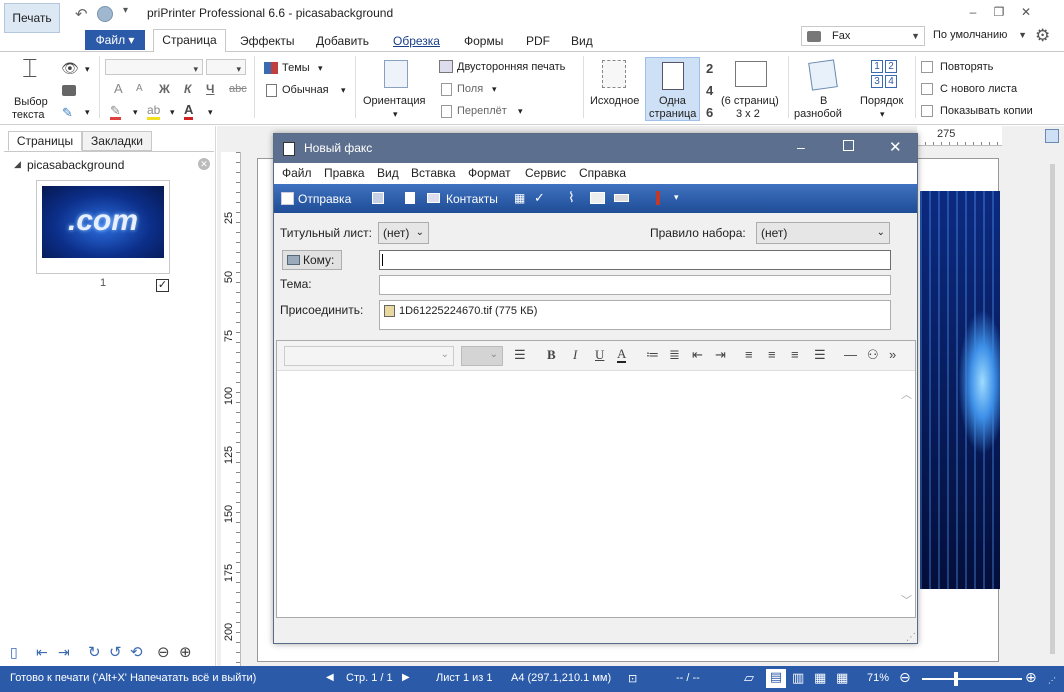  What do you see at coordinates (187, 89) in the screenshot?
I see `italic-button: К` at bounding box center [187, 89].